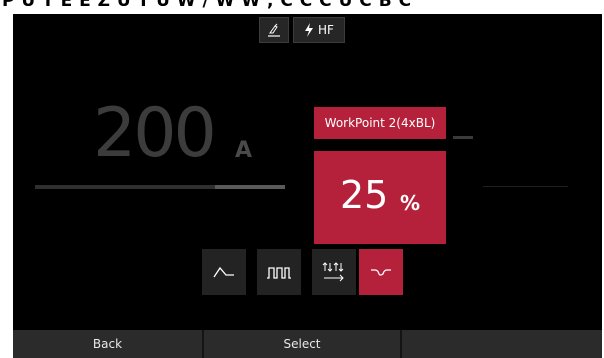  Describe the element at coordinates (303, 344) in the screenshot. I see `select-button: Select` at that location.